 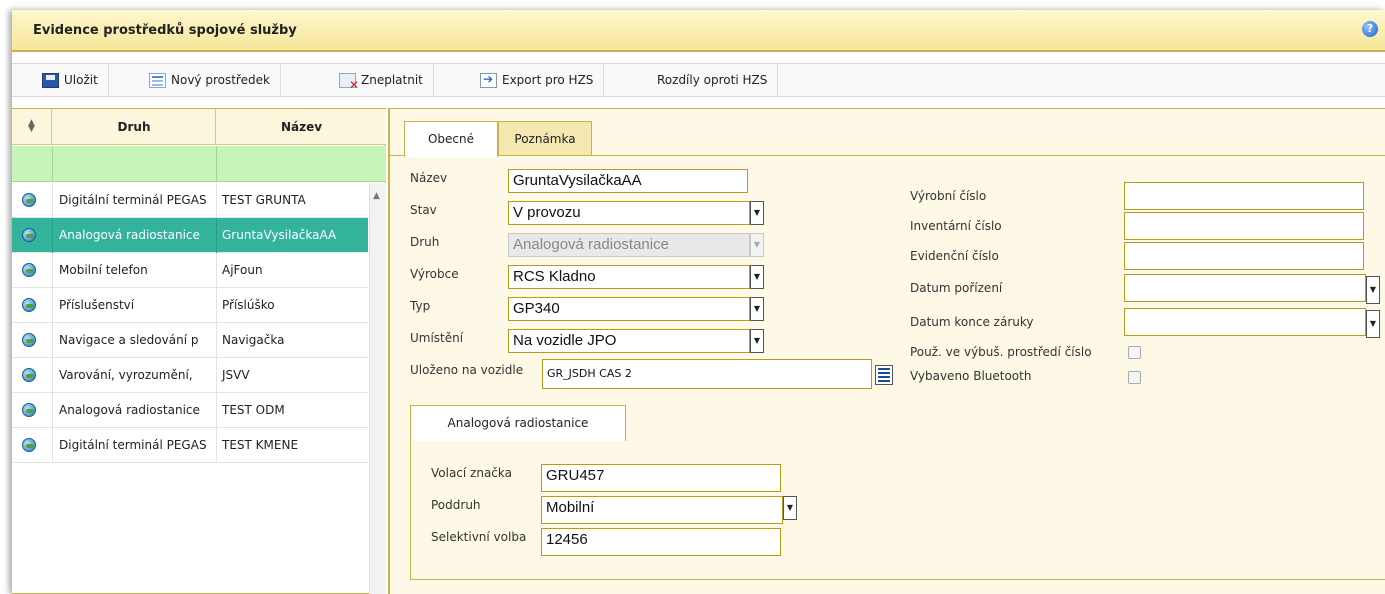 I want to click on cell-nazev: JSVV, so click(x=236, y=375).